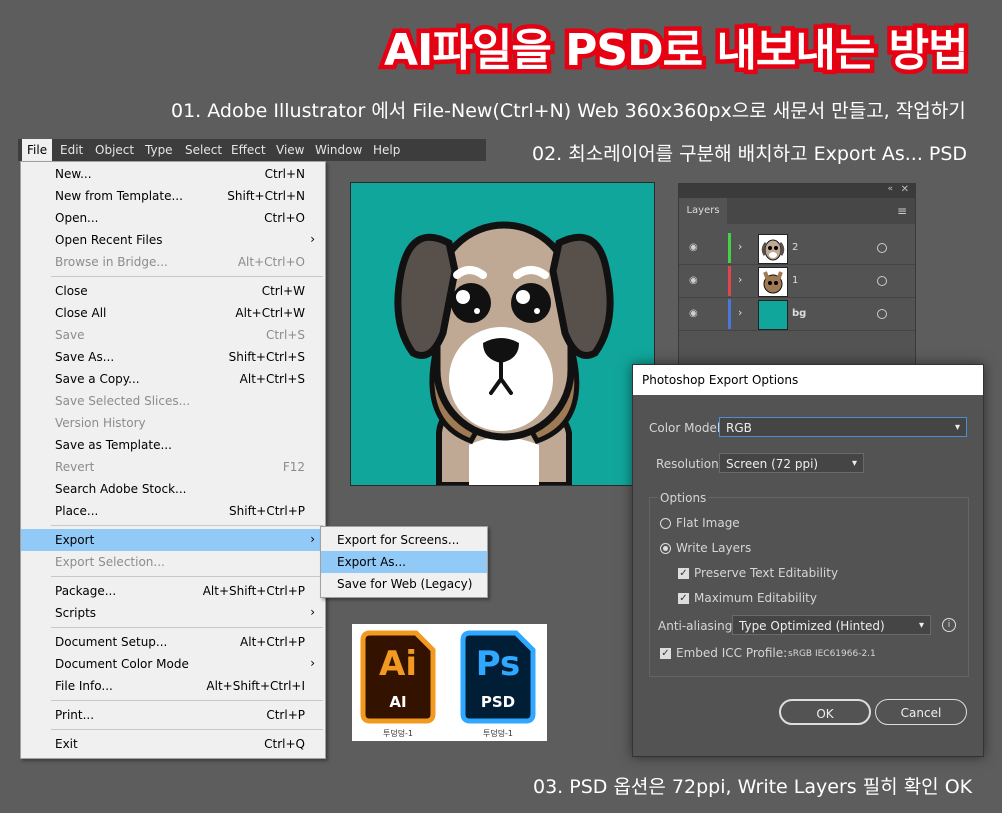  Describe the element at coordinates (797, 281) in the screenshot. I see `layer-row-1: ◉ › 1` at that location.